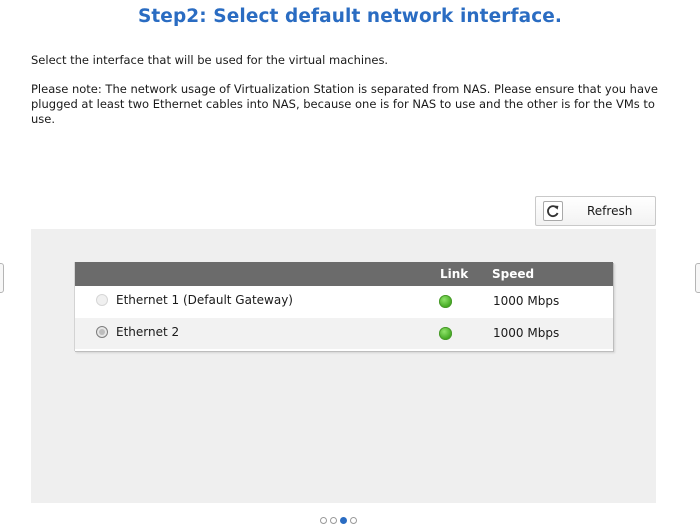 This screenshot has width=700, height=528. What do you see at coordinates (344, 333) in the screenshot?
I see `table-row: Ethernet 2 1000 Mbps` at bounding box center [344, 333].